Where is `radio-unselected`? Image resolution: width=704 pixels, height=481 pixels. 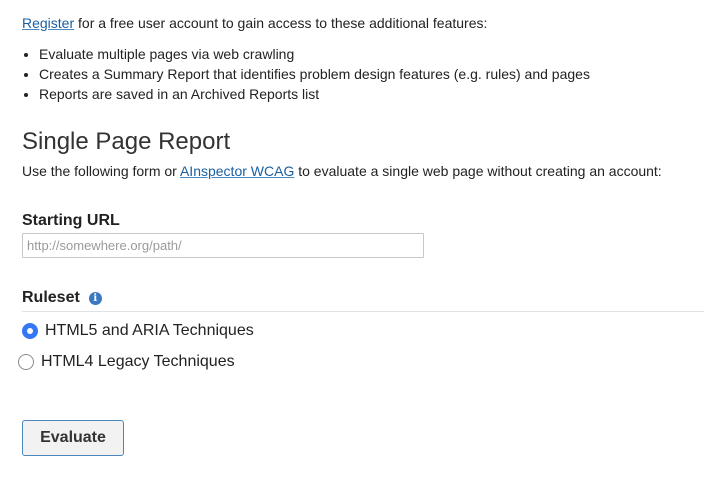
radio-unselected is located at coordinates (26, 362).